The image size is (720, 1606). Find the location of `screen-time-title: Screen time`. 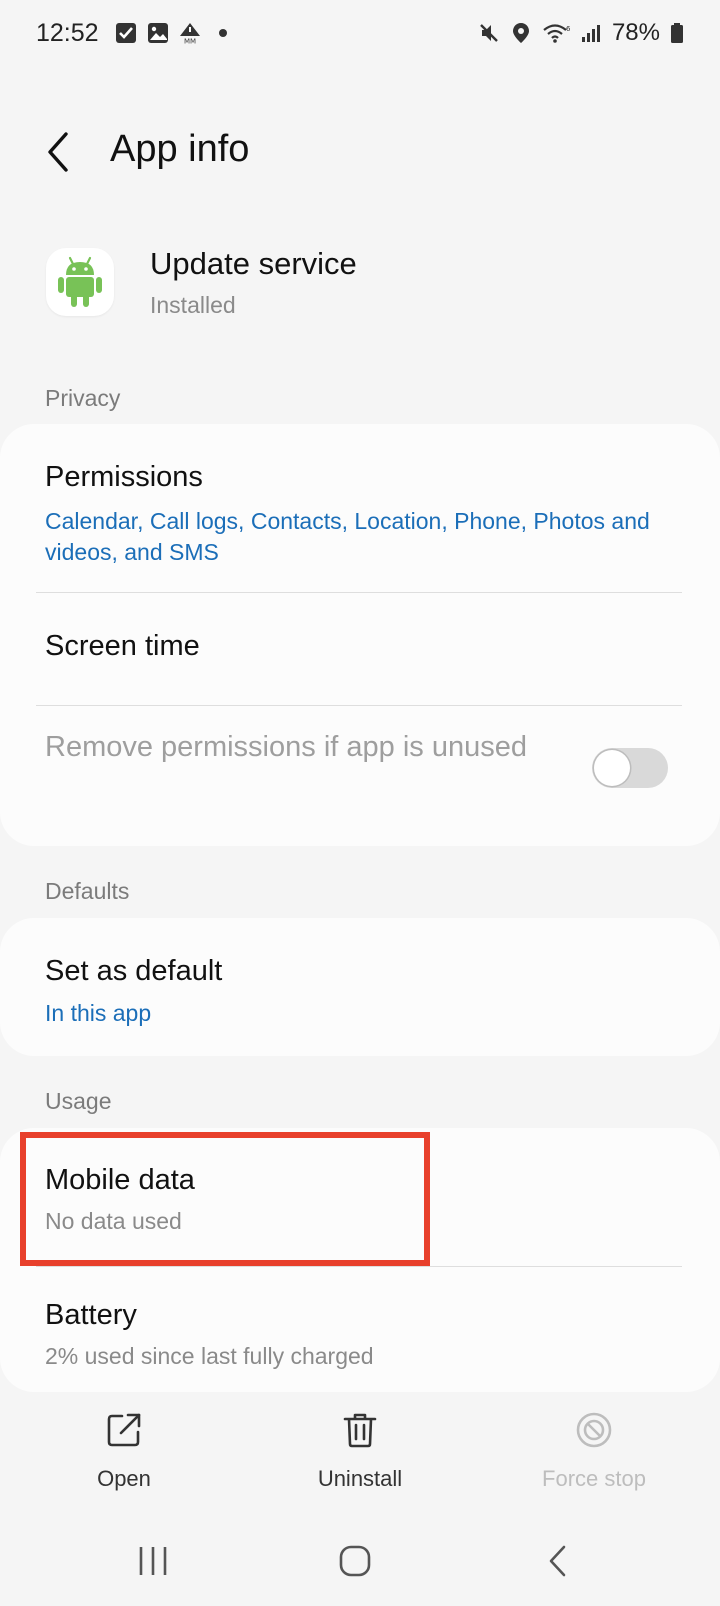

screen-time-title: Screen time is located at coordinates (122, 646).